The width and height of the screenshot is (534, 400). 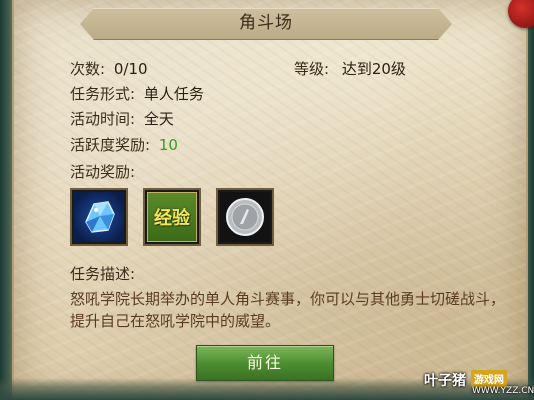 What do you see at coordinates (137, 93) in the screenshot?
I see `form-row: 任务形式: 单人任务` at bounding box center [137, 93].